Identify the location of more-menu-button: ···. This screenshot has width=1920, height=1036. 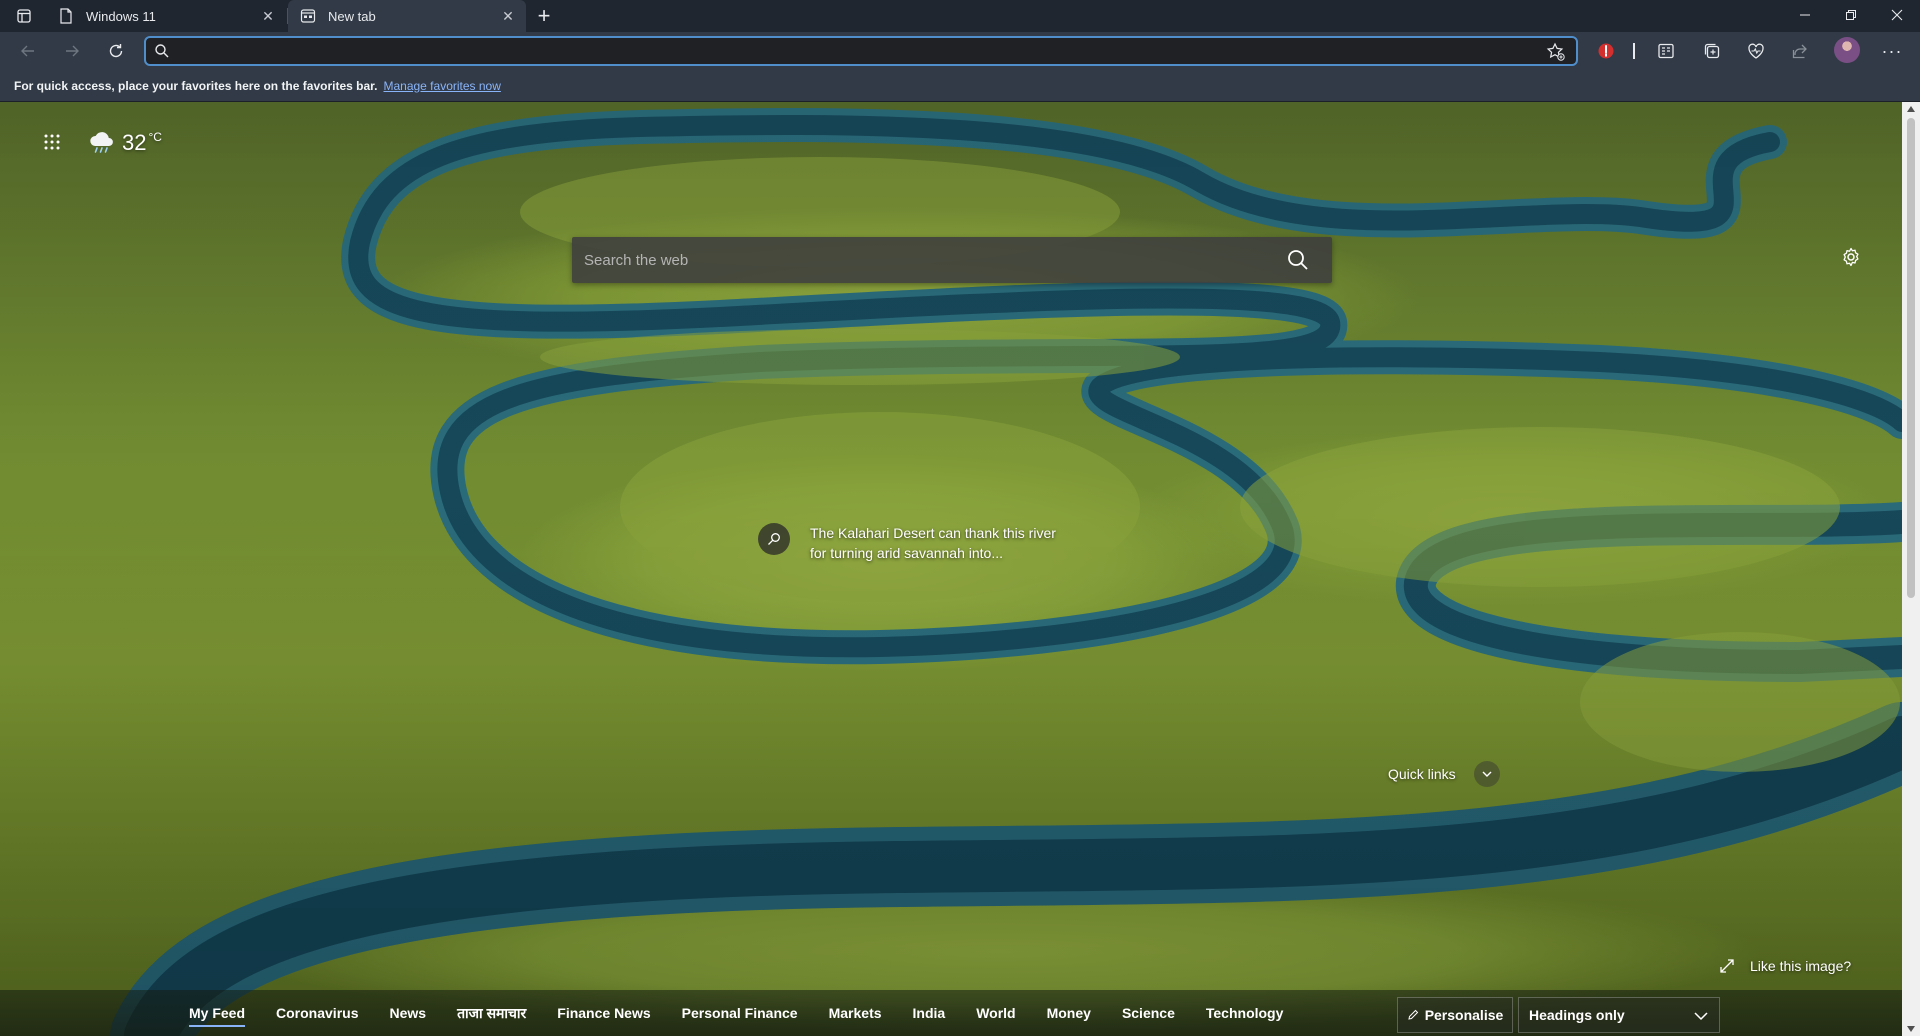
(1892, 51).